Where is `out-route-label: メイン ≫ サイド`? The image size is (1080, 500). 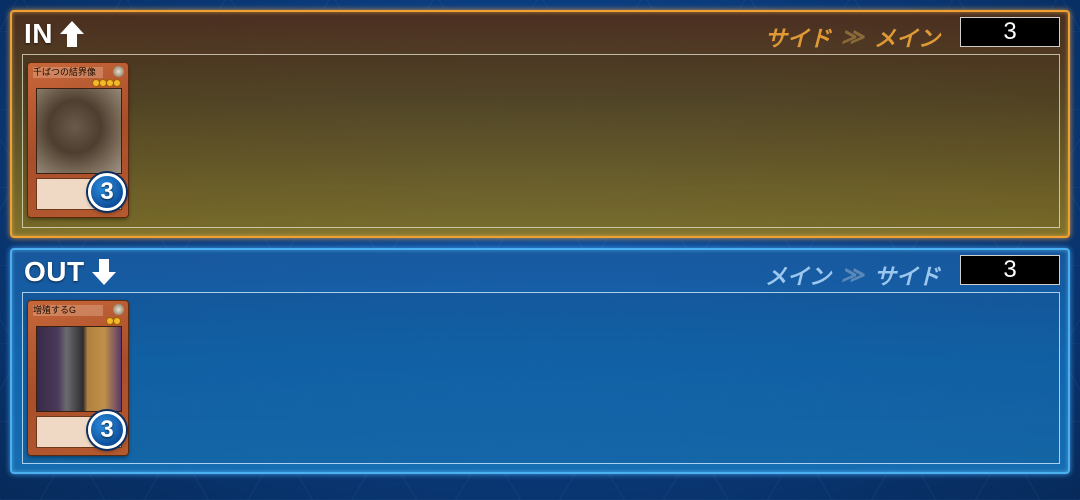 out-route-label: メイン ≫ サイド is located at coordinates (852, 275).